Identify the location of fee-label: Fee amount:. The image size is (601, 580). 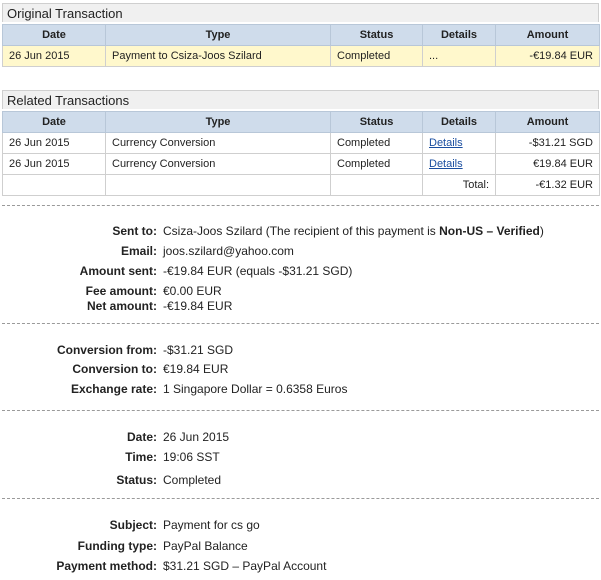
(121, 291).